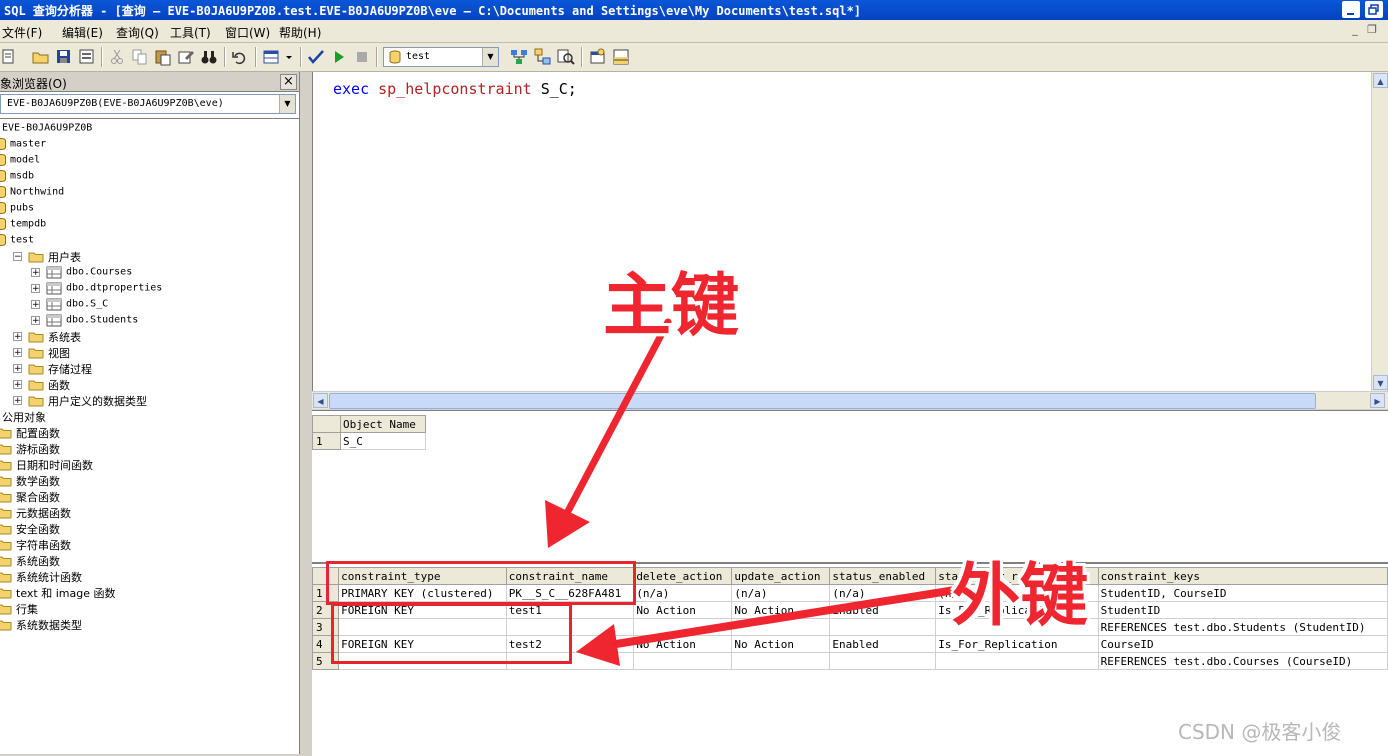  What do you see at coordinates (752, 492) in the screenshot?
I see `annotation-arrows` at bounding box center [752, 492].